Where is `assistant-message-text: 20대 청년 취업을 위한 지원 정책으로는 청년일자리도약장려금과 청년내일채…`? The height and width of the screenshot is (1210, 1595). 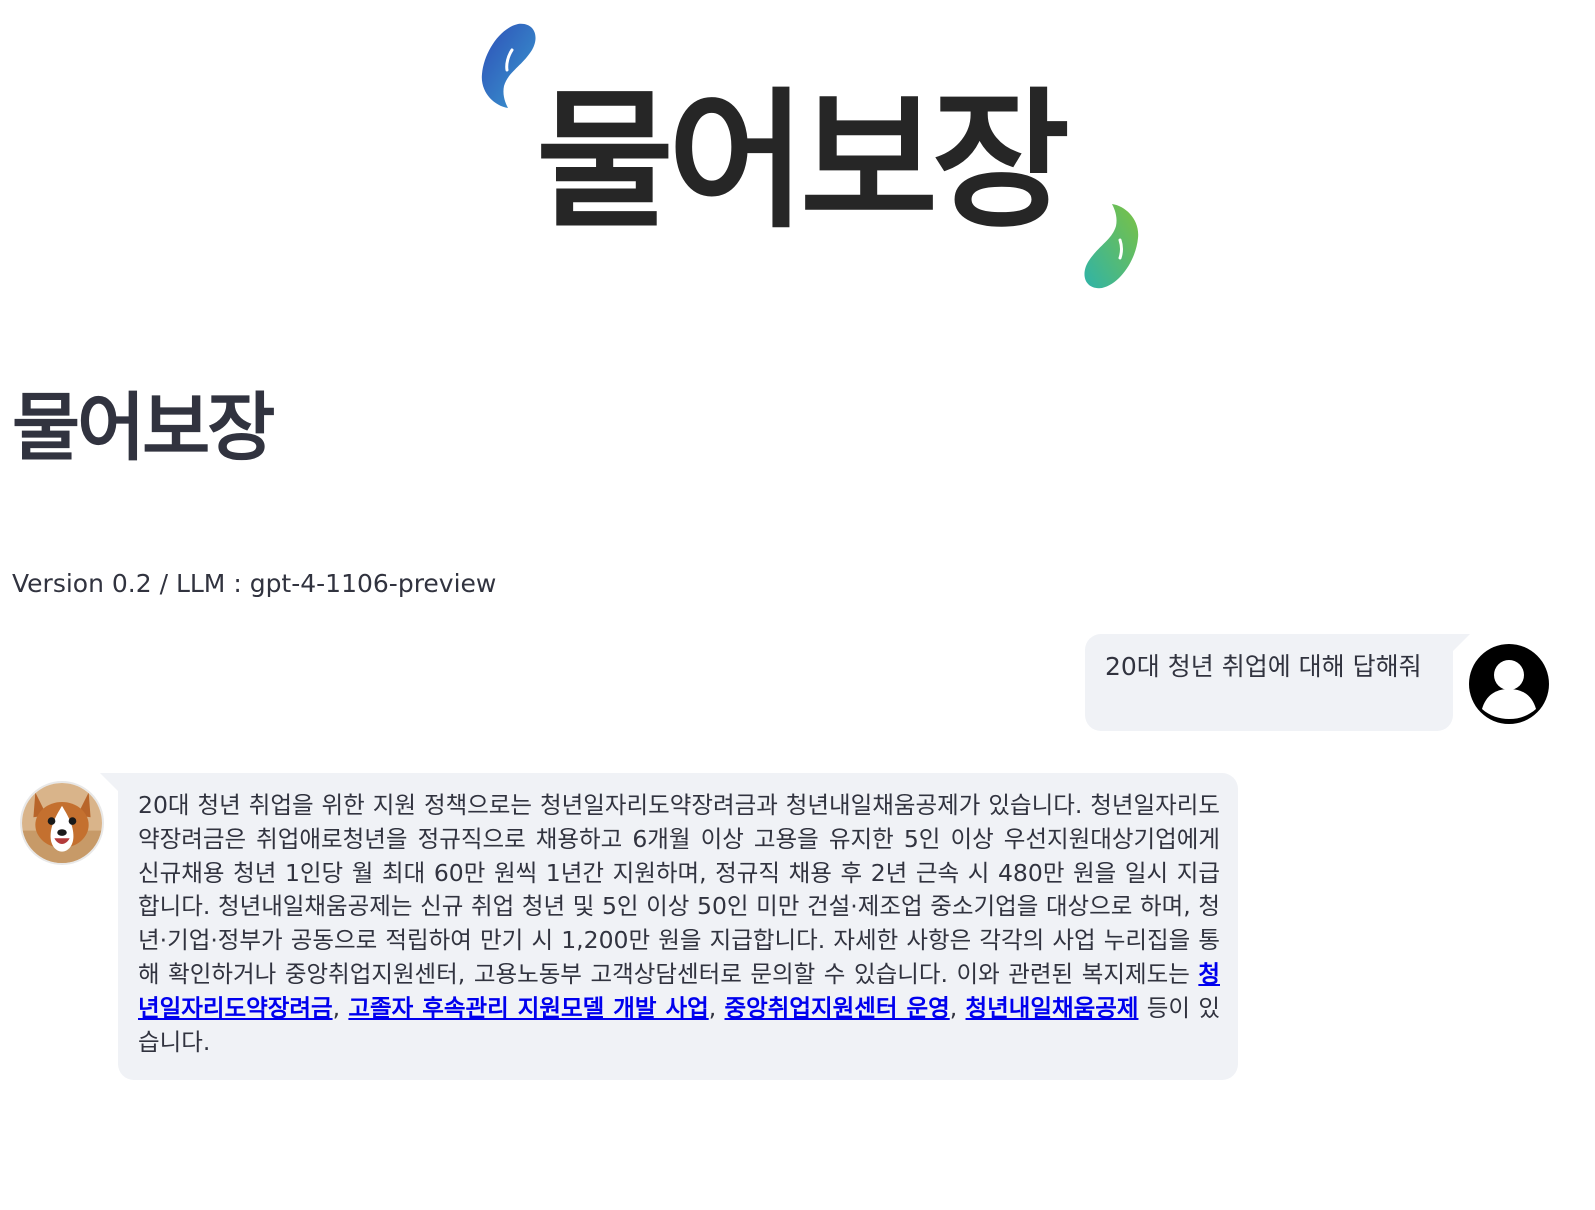 assistant-message-text: 20대 청년 취업을 위한 지원 정책으로는 청년일자리도약장려금과 청년내일채… is located at coordinates (679, 889).